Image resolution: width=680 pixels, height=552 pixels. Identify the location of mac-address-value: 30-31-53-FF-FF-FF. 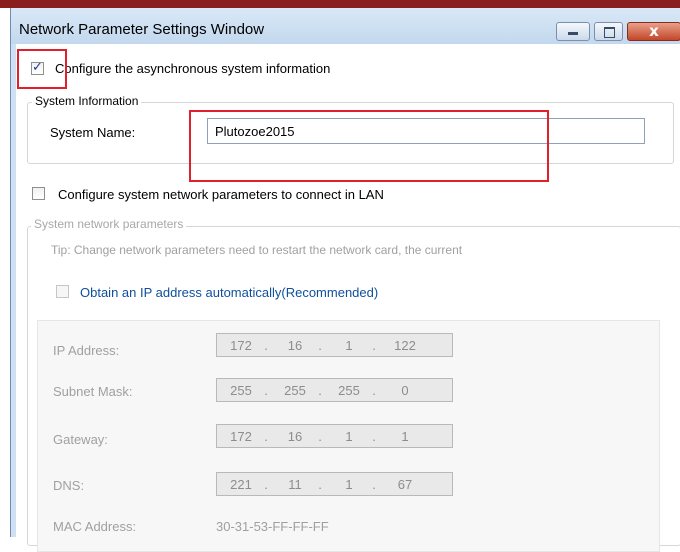
(272, 526).